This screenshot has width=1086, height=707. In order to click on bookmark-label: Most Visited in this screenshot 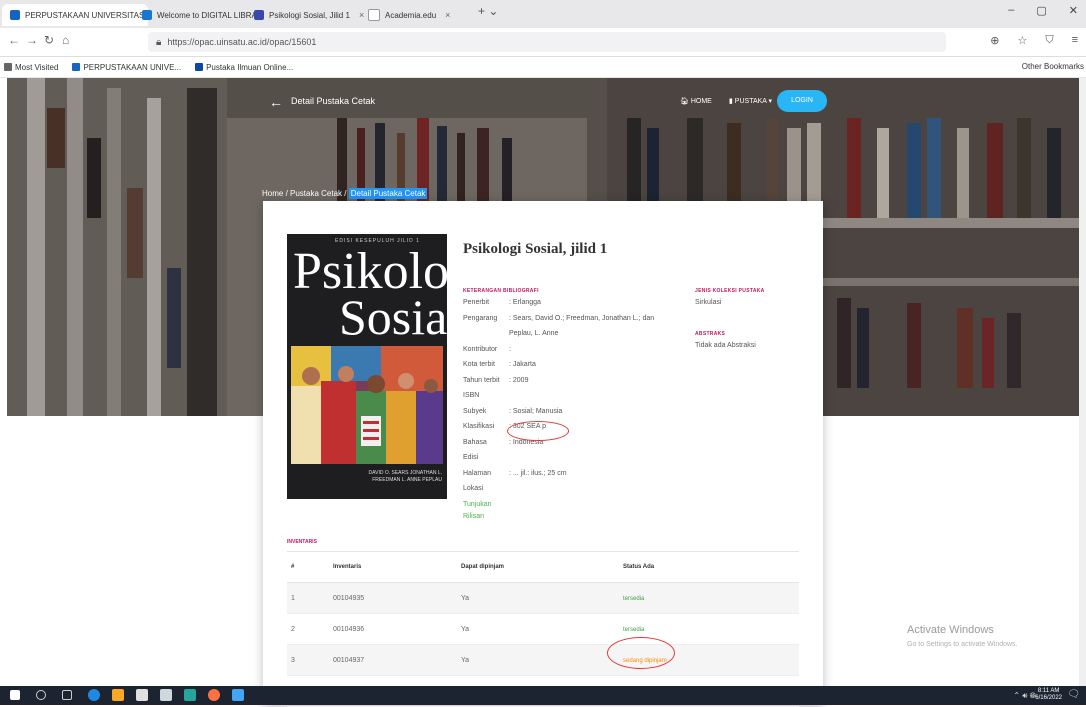, I will do `click(37, 67)`.